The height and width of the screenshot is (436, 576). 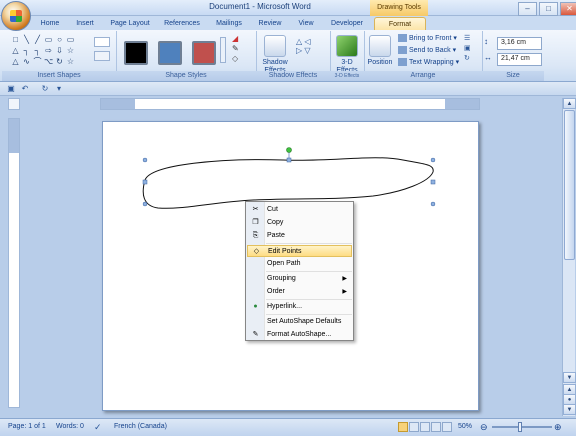 What do you see at coordinates (70, 427) in the screenshot?
I see `word-count: Words: 0` at bounding box center [70, 427].